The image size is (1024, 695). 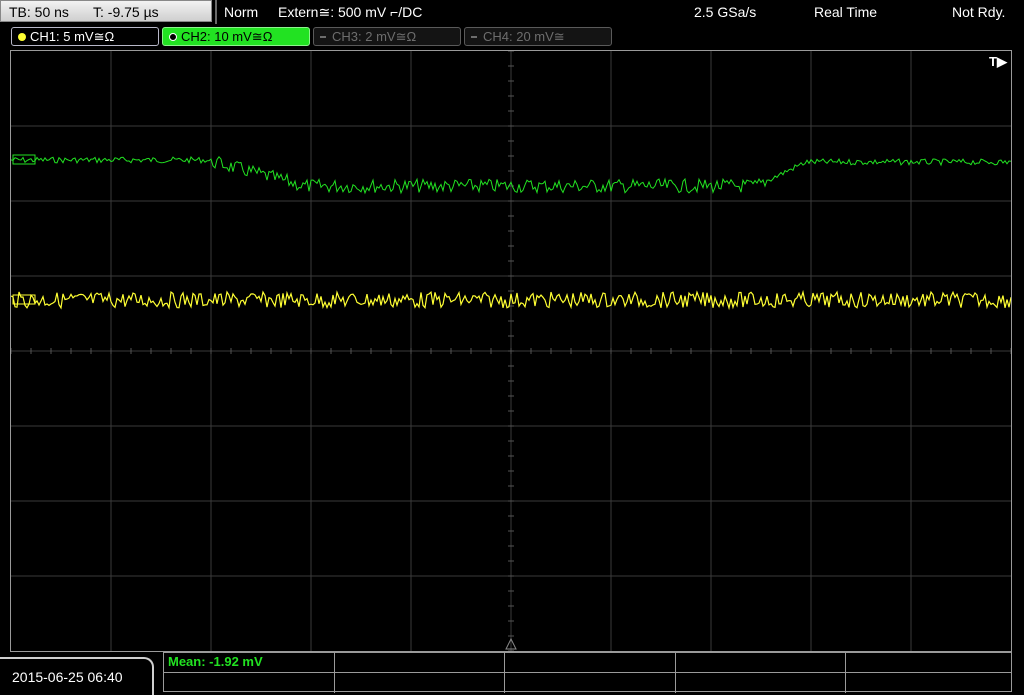 What do you see at coordinates (173, 37) in the screenshot?
I see `ch2-indicator-icon` at bounding box center [173, 37].